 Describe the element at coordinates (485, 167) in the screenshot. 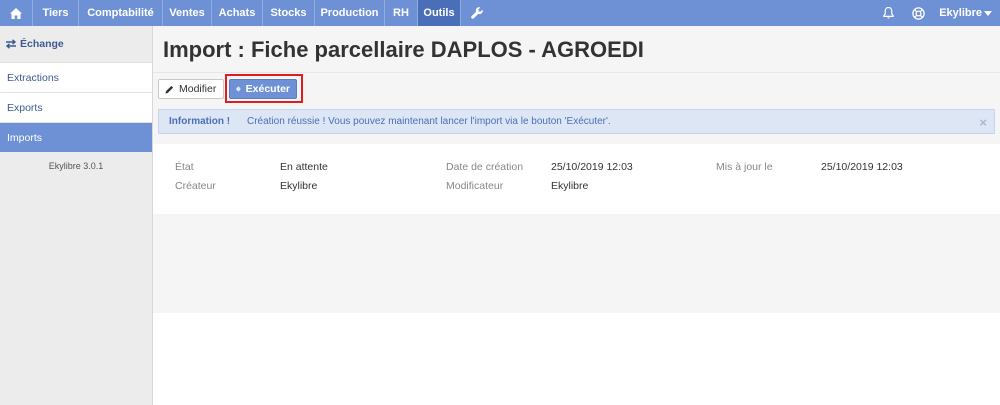

I see `date-creation-label: Date de création` at that location.